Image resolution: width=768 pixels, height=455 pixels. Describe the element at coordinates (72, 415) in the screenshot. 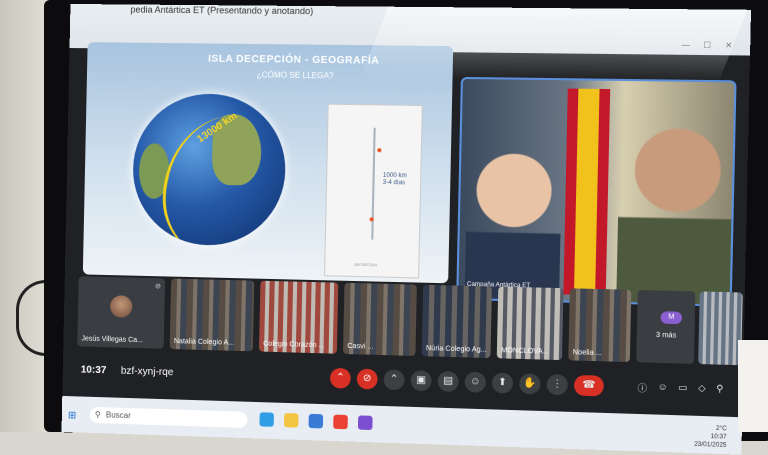

I see `windows-start-icon: ⊞` at that location.